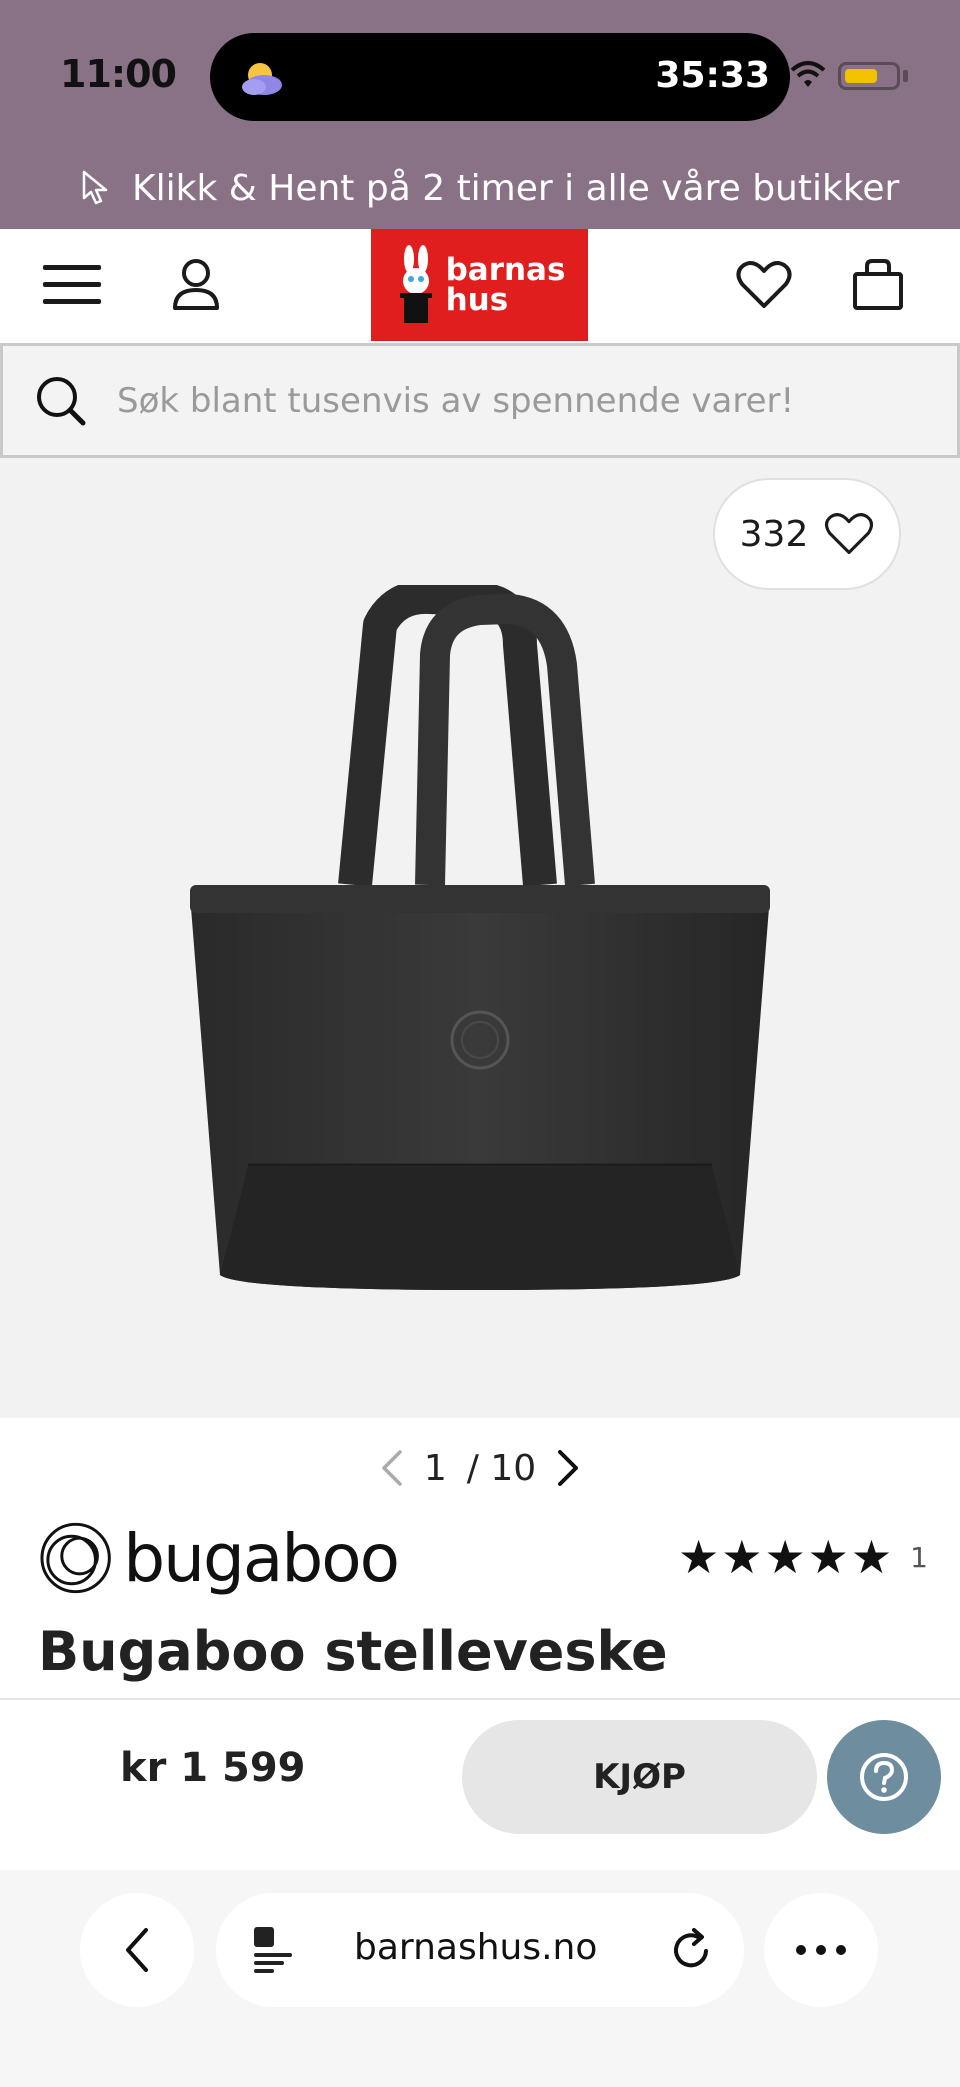 This screenshot has height=2087, width=960. Describe the element at coordinates (869, 76) in the screenshot. I see `battery-icon` at that location.